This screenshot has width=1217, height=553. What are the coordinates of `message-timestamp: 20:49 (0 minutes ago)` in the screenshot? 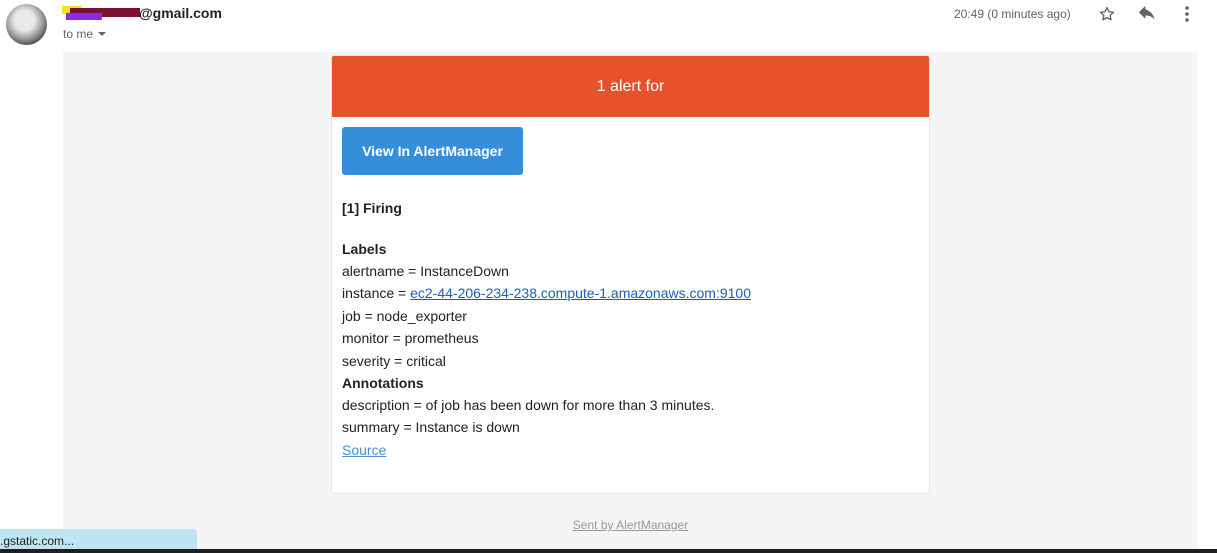 It's located at (1012, 14).